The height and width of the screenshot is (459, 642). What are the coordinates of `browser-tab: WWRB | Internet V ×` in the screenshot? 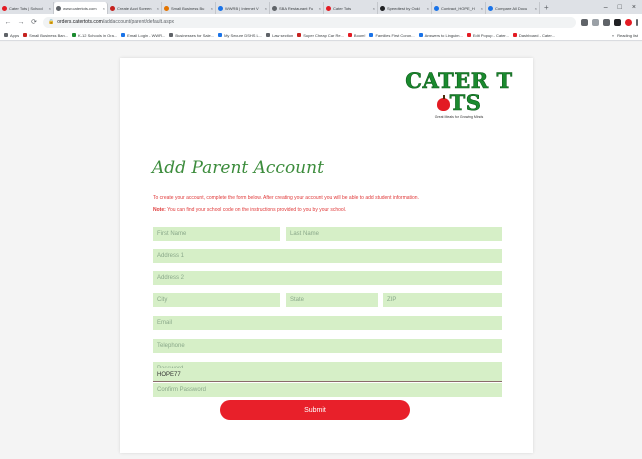 It's located at (243, 8).